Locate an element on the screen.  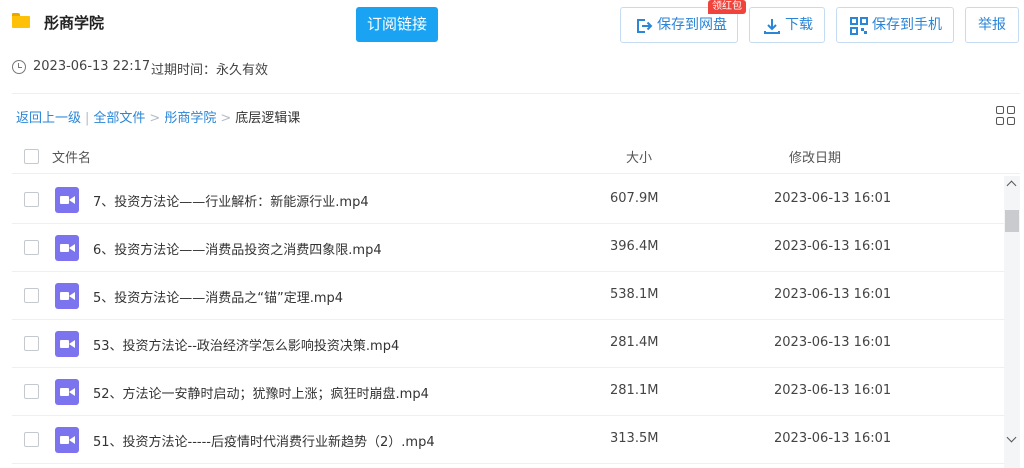
file-name: 53、投资方法论--政治经济学怎么影响投资决策.mp4 is located at coordinates (246, 344).